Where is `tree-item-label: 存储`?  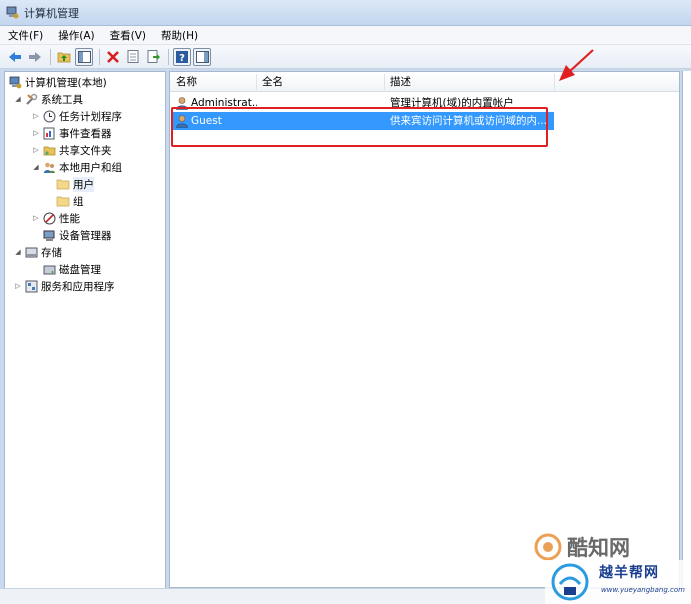 tree-item-label: 存储 is located at coordinates (51, 252).